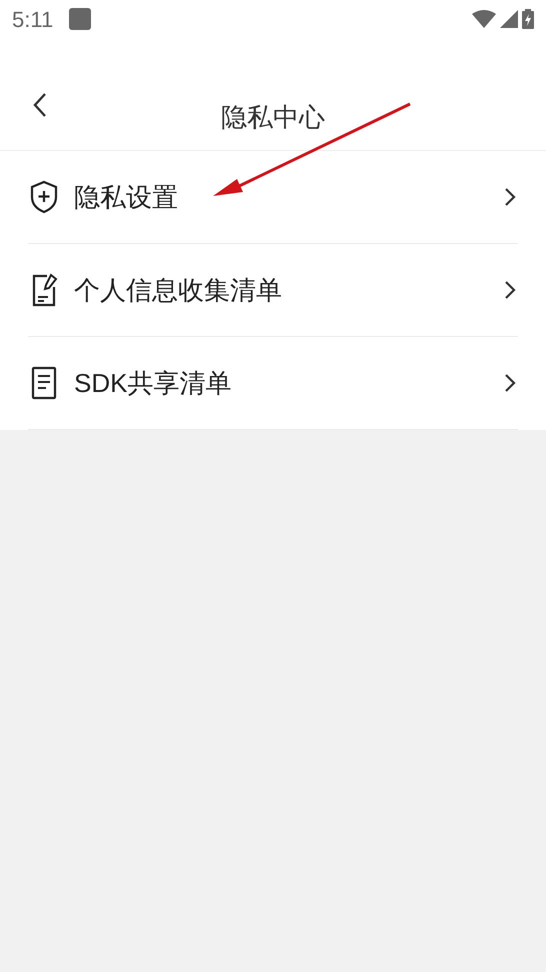 The height and width of the screenshot is (972, 546). What do you see at coordinates (273, 117) in the screenshot?
I see `page-title: 隐私中心` at bounding box center [273, 117].